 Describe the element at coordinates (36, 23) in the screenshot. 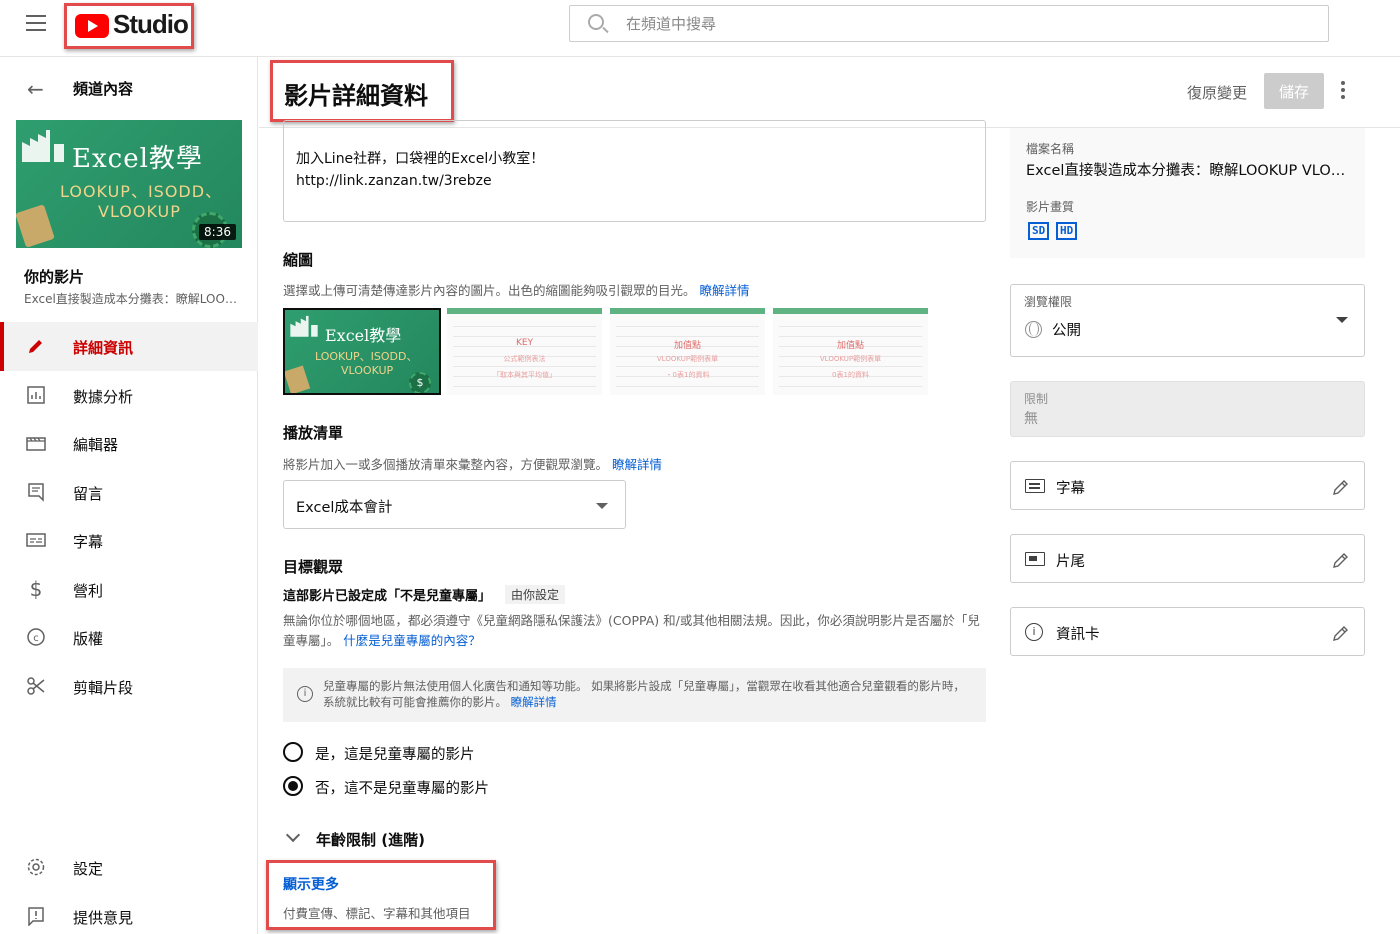

I see `menu-icon` at that location.